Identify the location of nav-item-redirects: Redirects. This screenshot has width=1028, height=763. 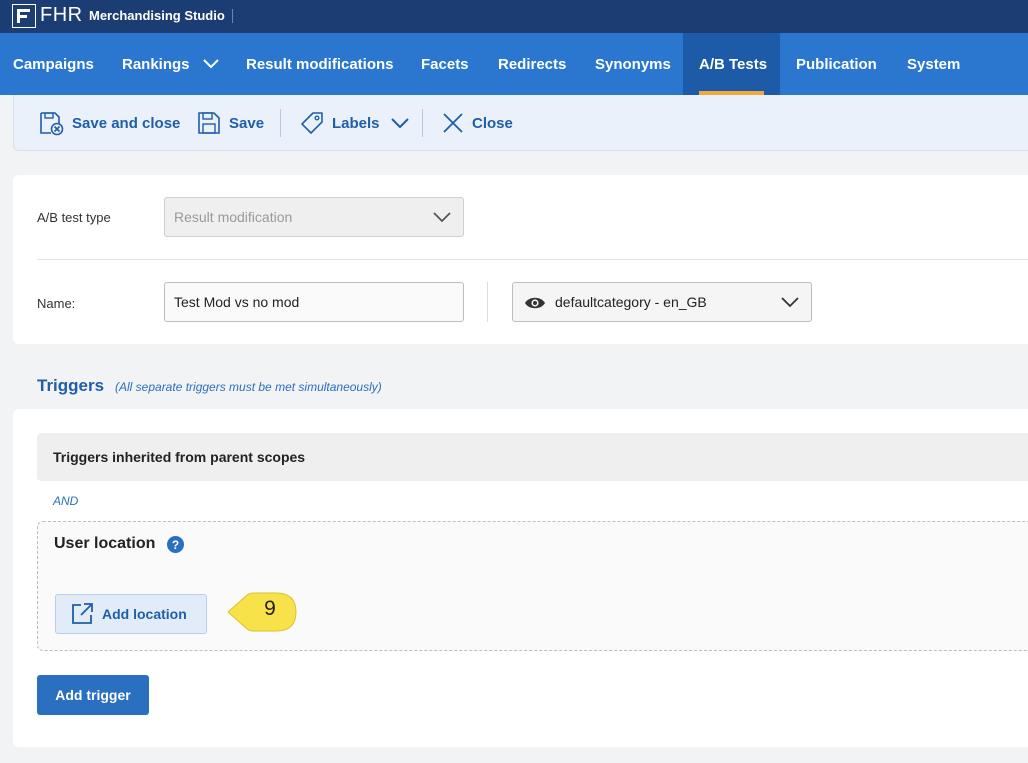
(532, 64).